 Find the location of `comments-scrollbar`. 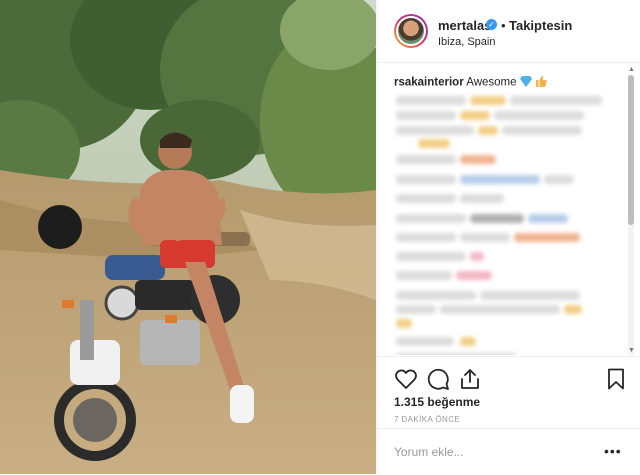

comments-scrollbar is located at coordinates (631, 215).